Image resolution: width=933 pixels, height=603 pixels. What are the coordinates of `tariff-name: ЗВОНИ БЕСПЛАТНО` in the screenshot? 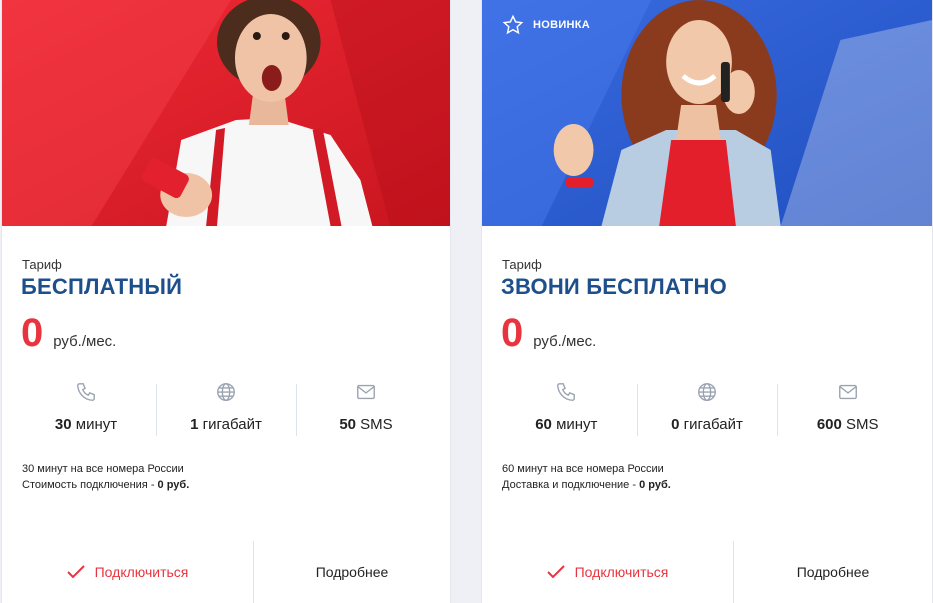 It's located at (614, 286).